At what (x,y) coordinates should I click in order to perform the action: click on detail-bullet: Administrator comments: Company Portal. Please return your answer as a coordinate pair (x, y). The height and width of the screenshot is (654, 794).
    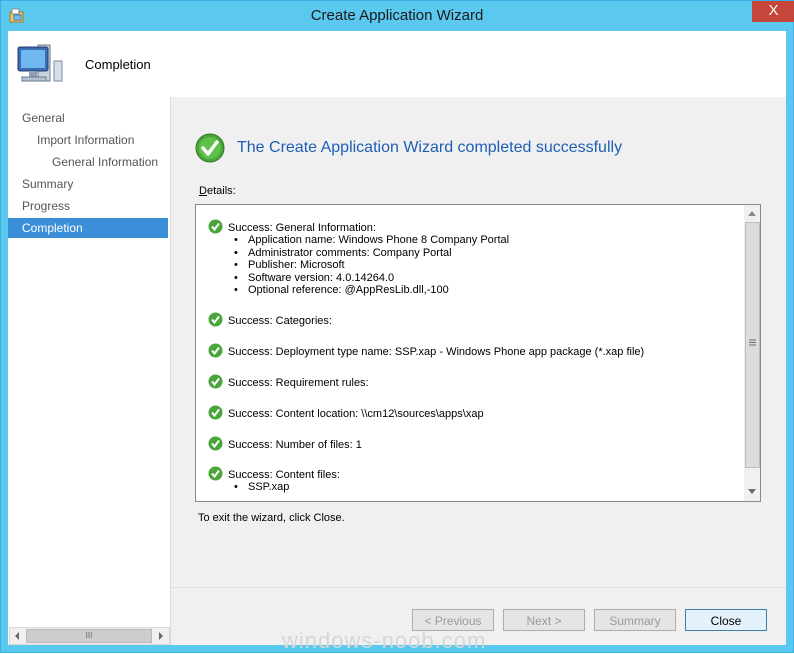
    Looking at the image, I should click on (367, 253).